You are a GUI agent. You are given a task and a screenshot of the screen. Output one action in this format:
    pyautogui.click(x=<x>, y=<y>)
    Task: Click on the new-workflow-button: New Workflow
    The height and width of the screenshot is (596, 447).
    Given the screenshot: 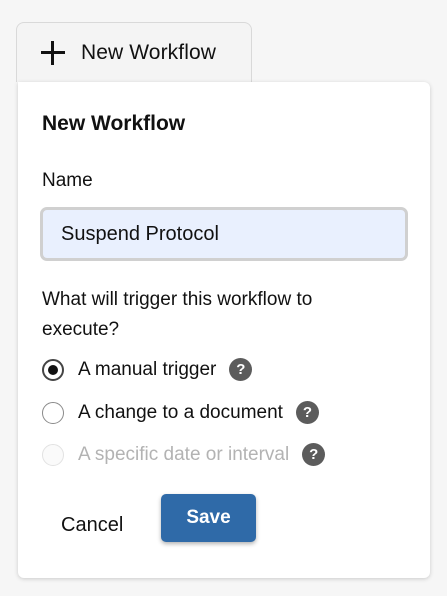 What is the action you would take?
    pyautogui.click(x=134, y=52)
    